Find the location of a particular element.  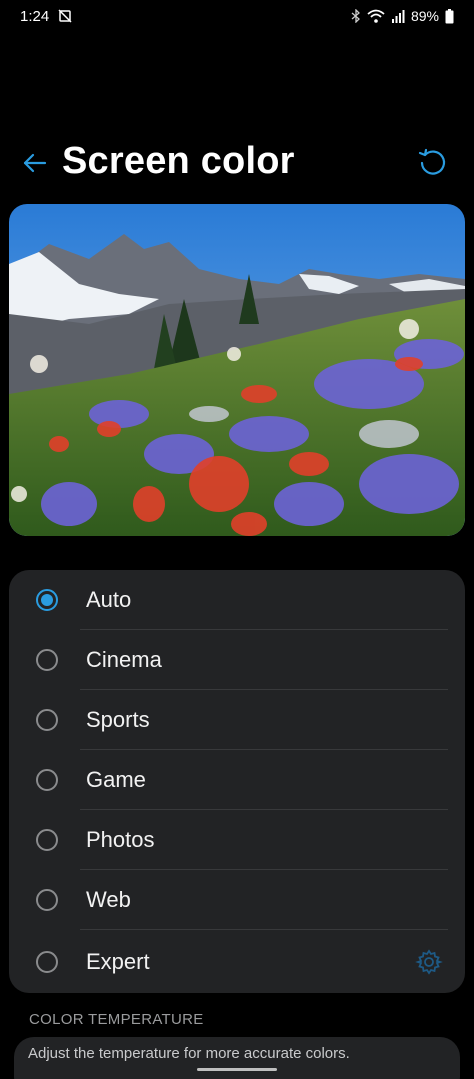

navigation-handle is located at coordinates (237, 1069).